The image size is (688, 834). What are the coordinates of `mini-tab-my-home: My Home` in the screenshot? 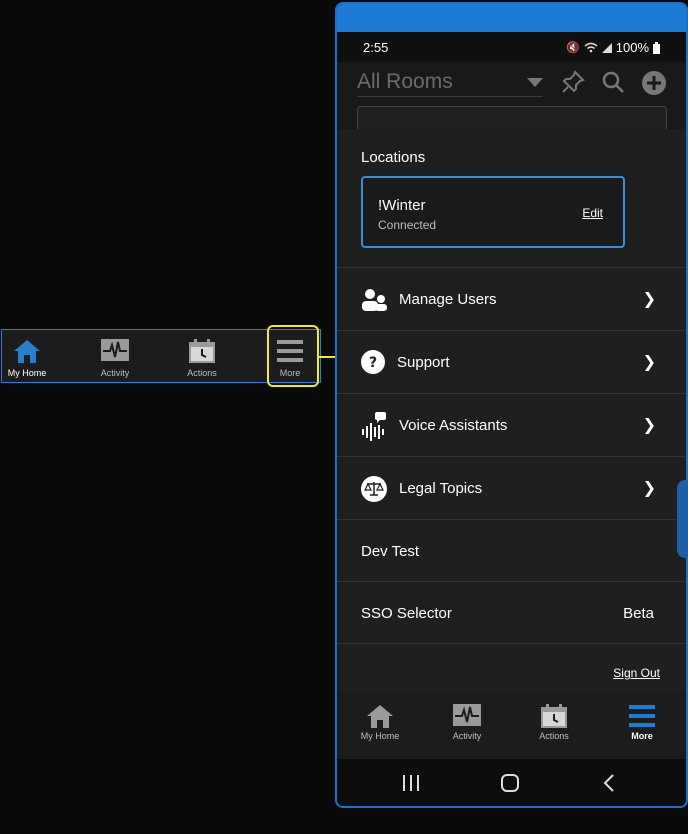 It's located at (31, 357).